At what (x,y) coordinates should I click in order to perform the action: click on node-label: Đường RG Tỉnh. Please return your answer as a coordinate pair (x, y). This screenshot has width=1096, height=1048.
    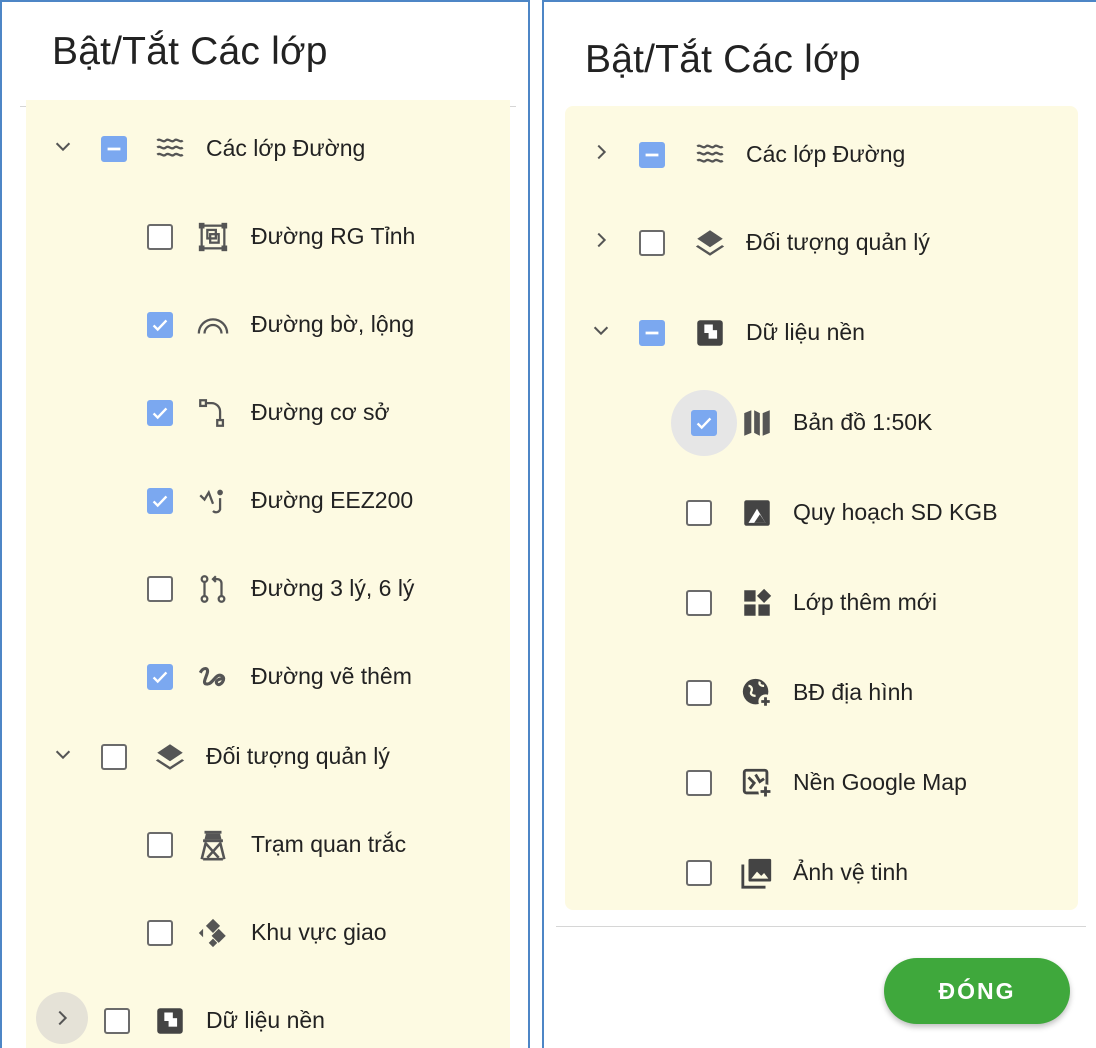
    Looking at the image, I should click on (333, 236).